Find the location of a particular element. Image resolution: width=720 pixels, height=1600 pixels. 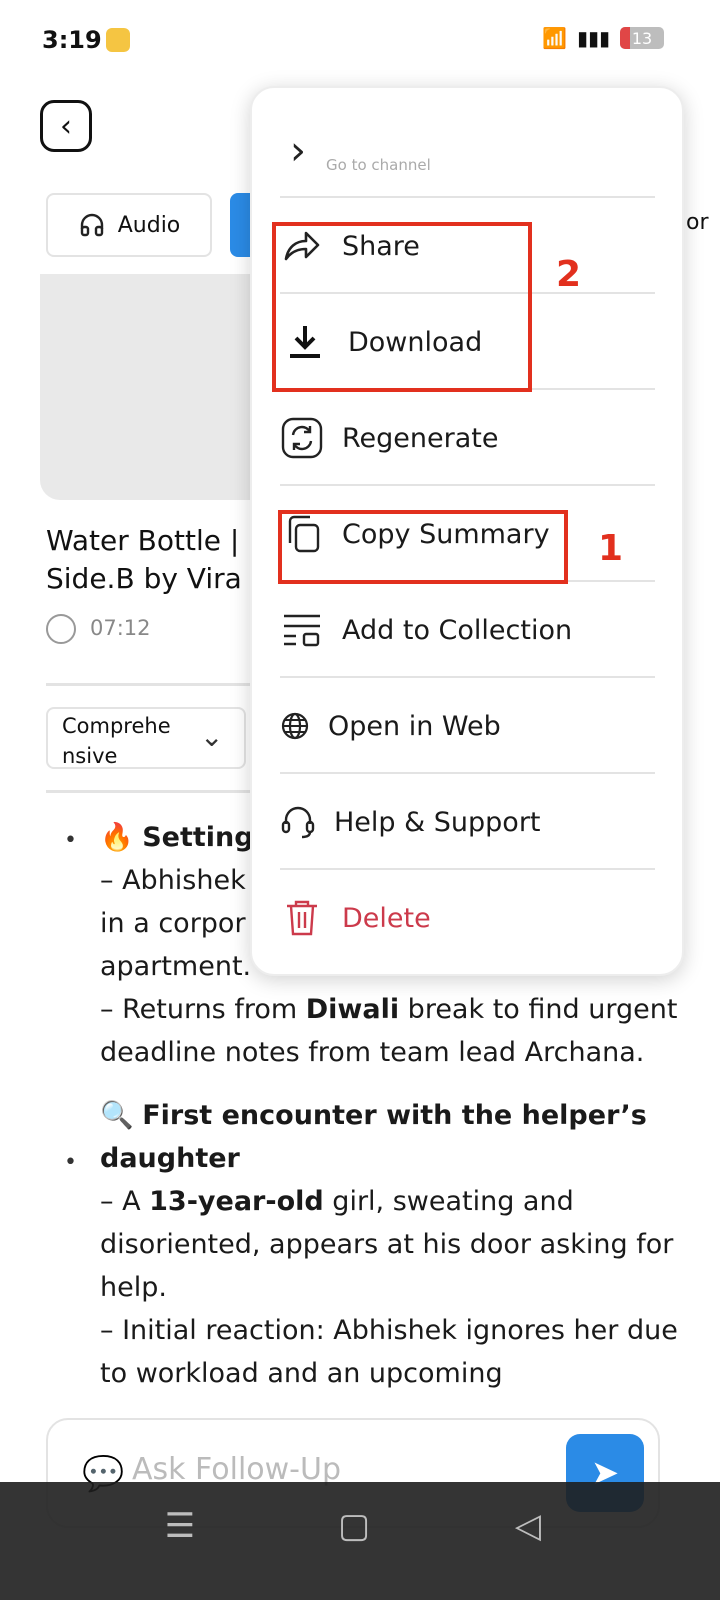

video-thumbnail is located at coordinates (160, 387).